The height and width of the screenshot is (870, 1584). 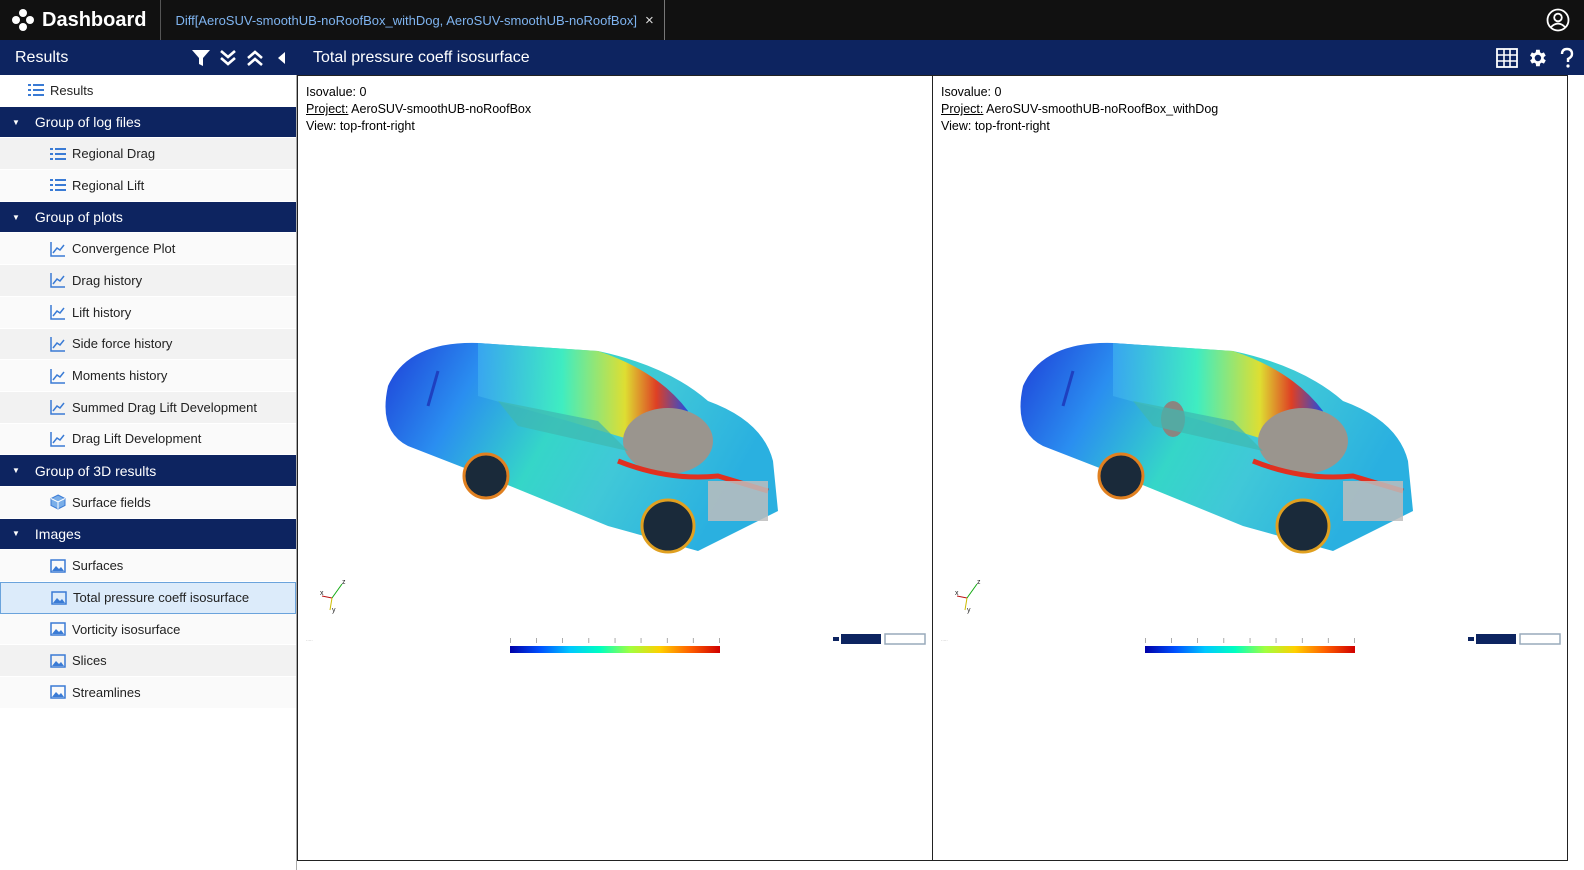 I want to click on filter-icon, so click(x=201, y=58).